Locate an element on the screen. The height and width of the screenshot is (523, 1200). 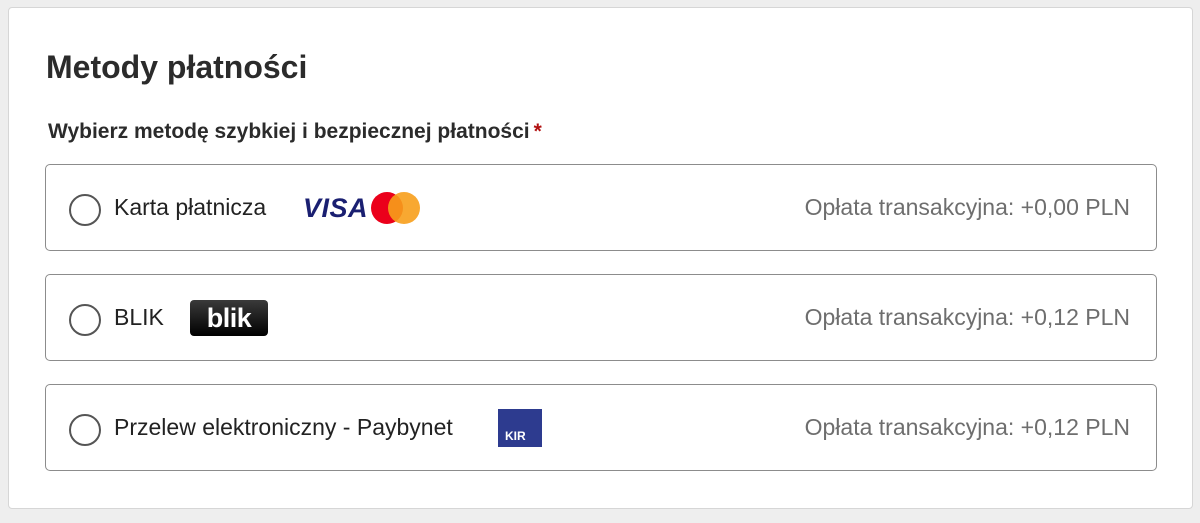
fee-text-blik: Opłata transakcyjna: +0,12 PLN is located at coordinates (967, 317).